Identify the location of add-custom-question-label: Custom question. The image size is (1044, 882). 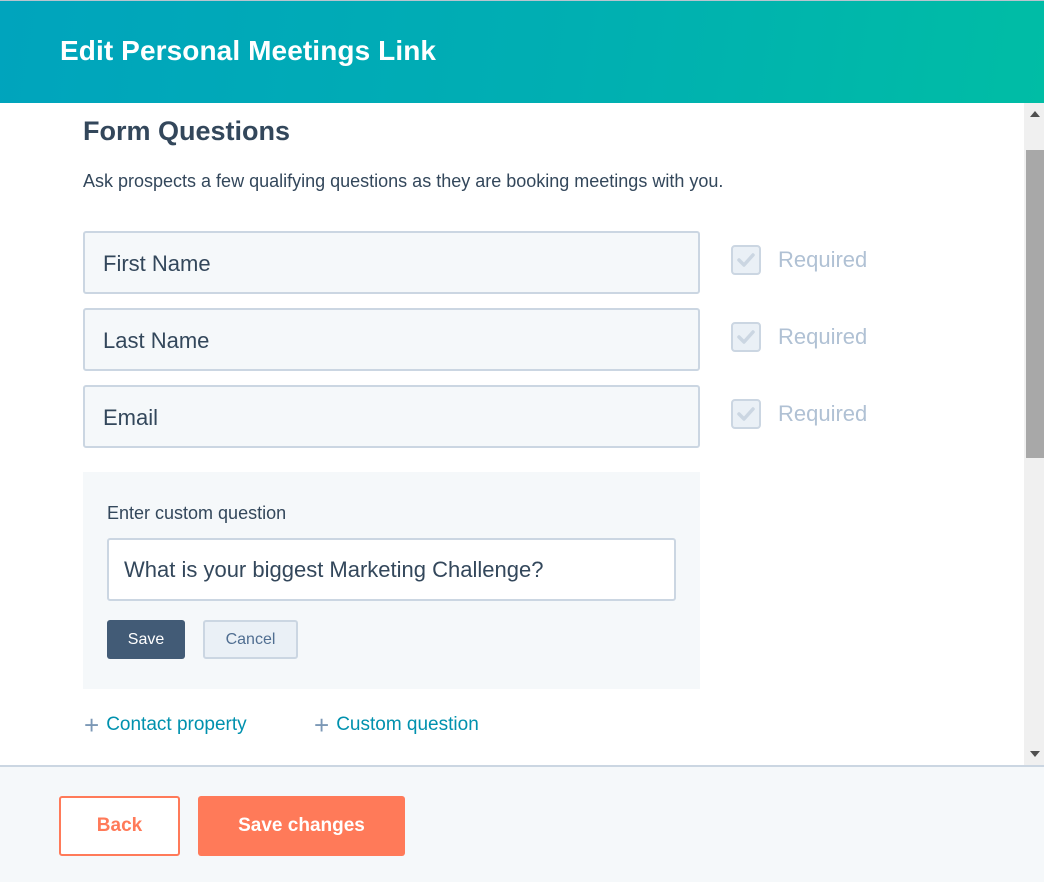
(407, 724).